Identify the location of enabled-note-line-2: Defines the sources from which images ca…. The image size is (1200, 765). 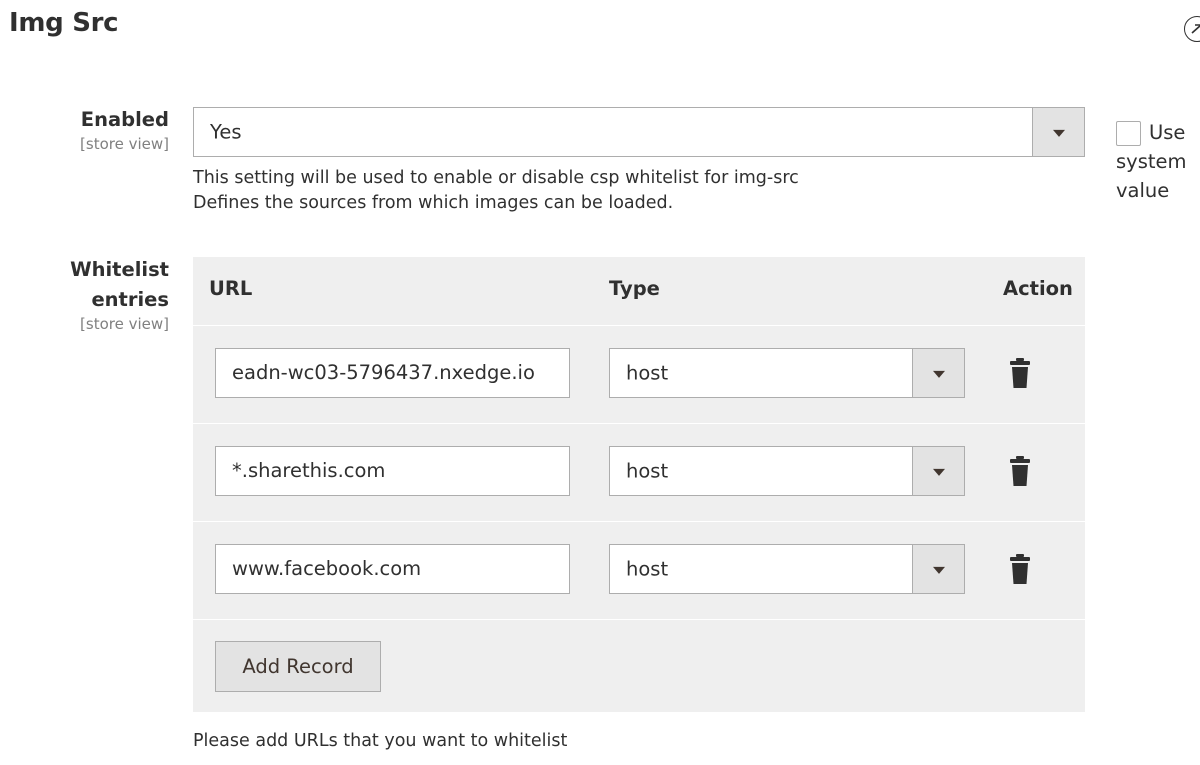
(433, 203).